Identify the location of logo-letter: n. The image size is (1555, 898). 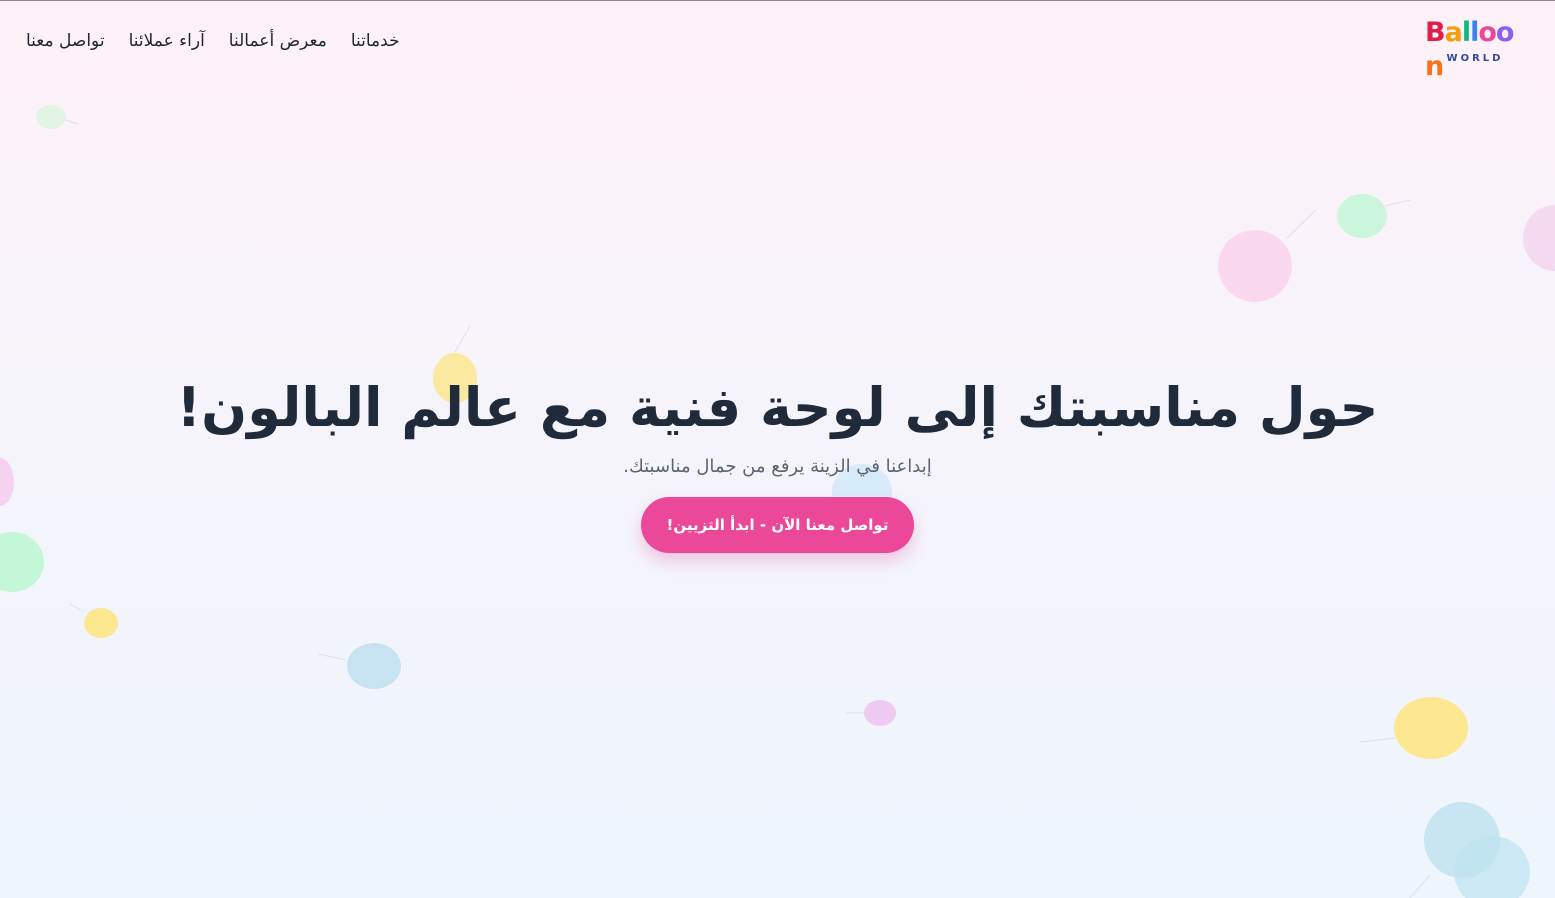
(1434, 66).